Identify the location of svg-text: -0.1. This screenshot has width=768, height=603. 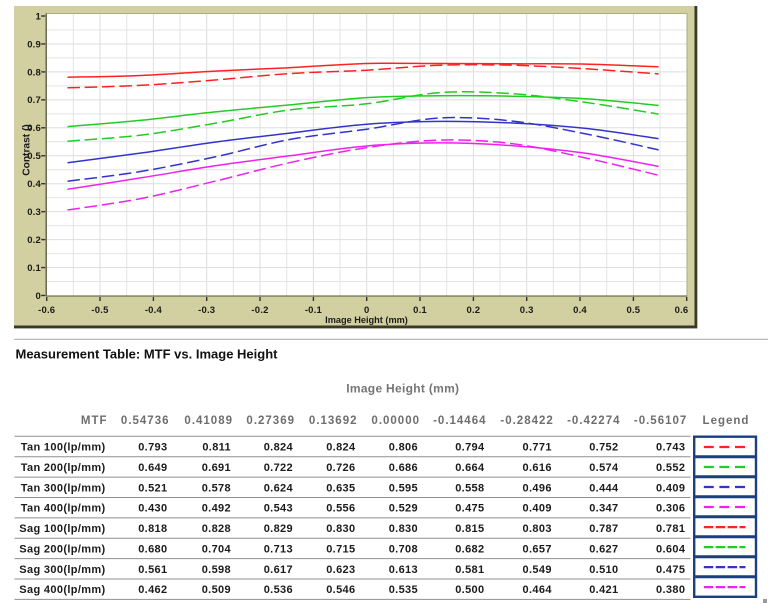
(314, 310).